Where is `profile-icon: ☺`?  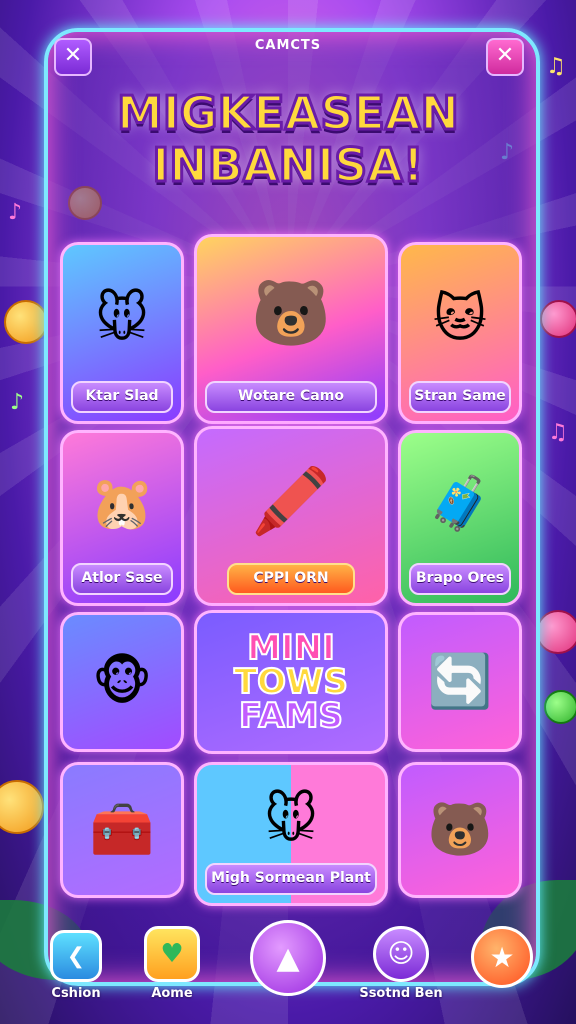
profile-icon: ☺ is located at coordinates (401, 954).